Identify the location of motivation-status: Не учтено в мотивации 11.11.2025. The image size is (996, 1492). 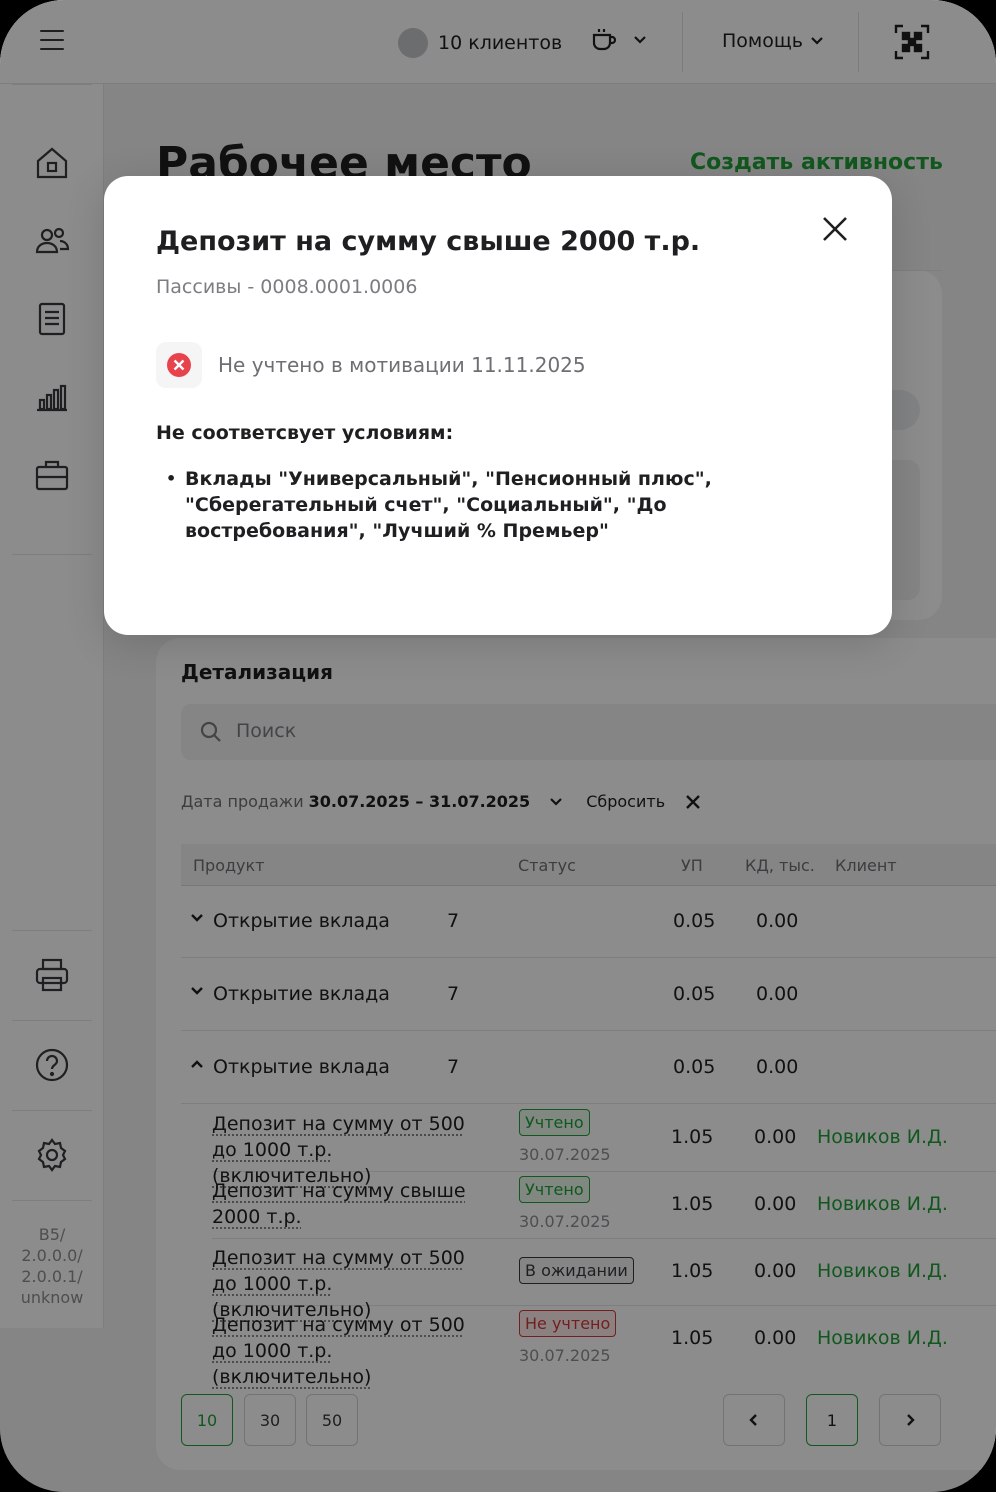
(371, 365).